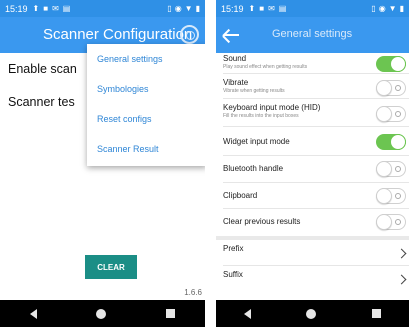 The height and width of the screenshot is (327, 409). What do you see at coordinates (391, 222) in the screenshot?
I see `clear-previous-results-toggle` at bounding box center [391, 222].